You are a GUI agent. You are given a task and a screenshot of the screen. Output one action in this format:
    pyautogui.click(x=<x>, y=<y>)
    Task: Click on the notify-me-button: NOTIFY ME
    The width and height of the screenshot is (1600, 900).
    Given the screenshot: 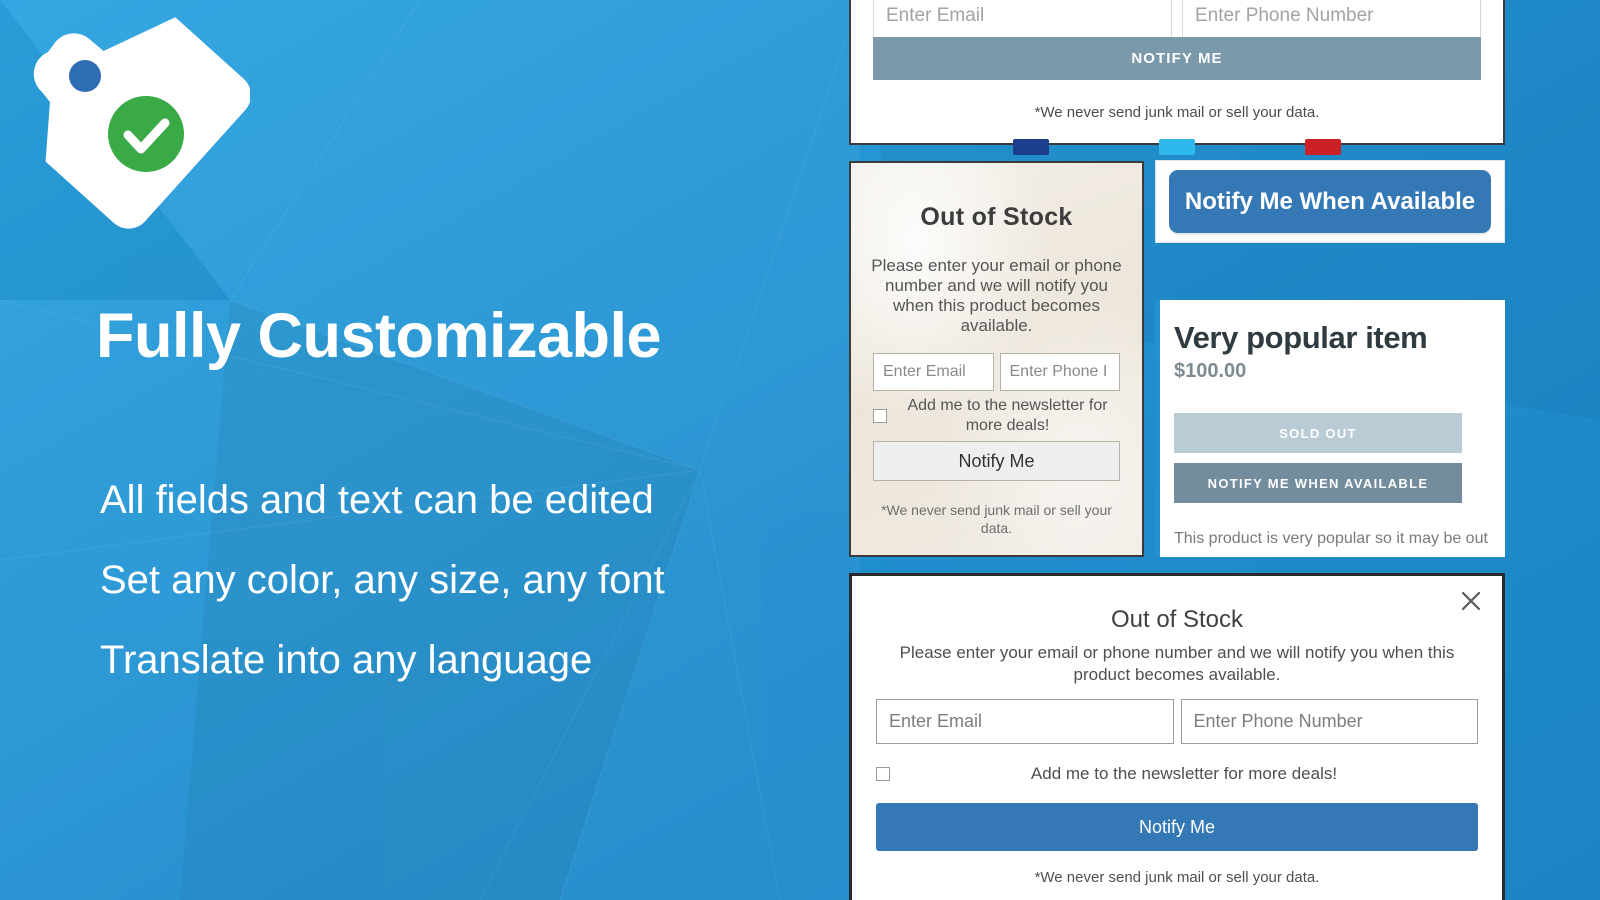 What is the action you would take?
    pyautogui.click(x=1177, y=58)
    